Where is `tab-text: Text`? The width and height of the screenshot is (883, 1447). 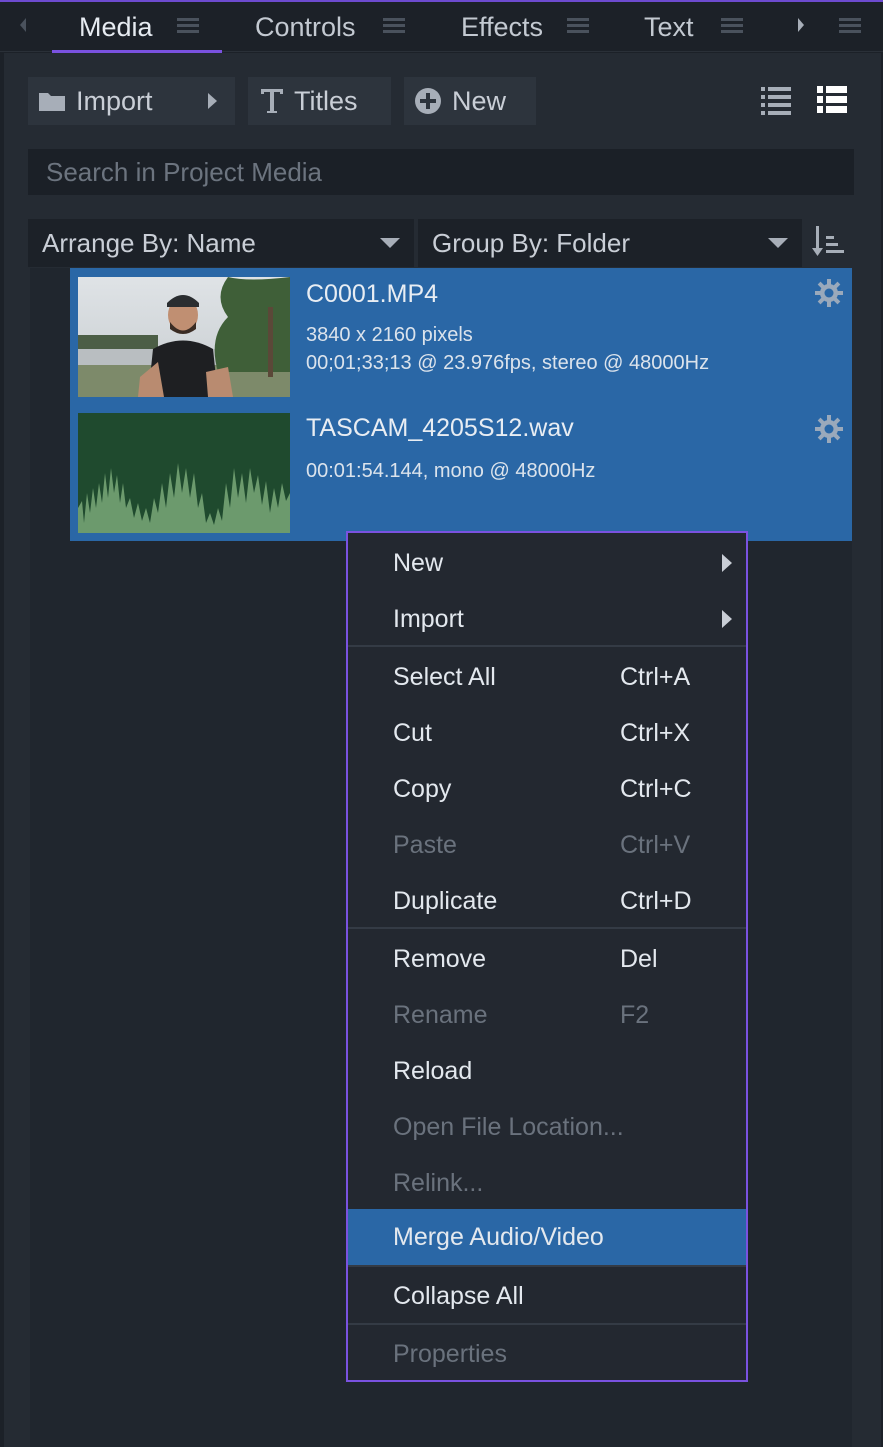
tab-text: Text is located at coordinates (669, 27).